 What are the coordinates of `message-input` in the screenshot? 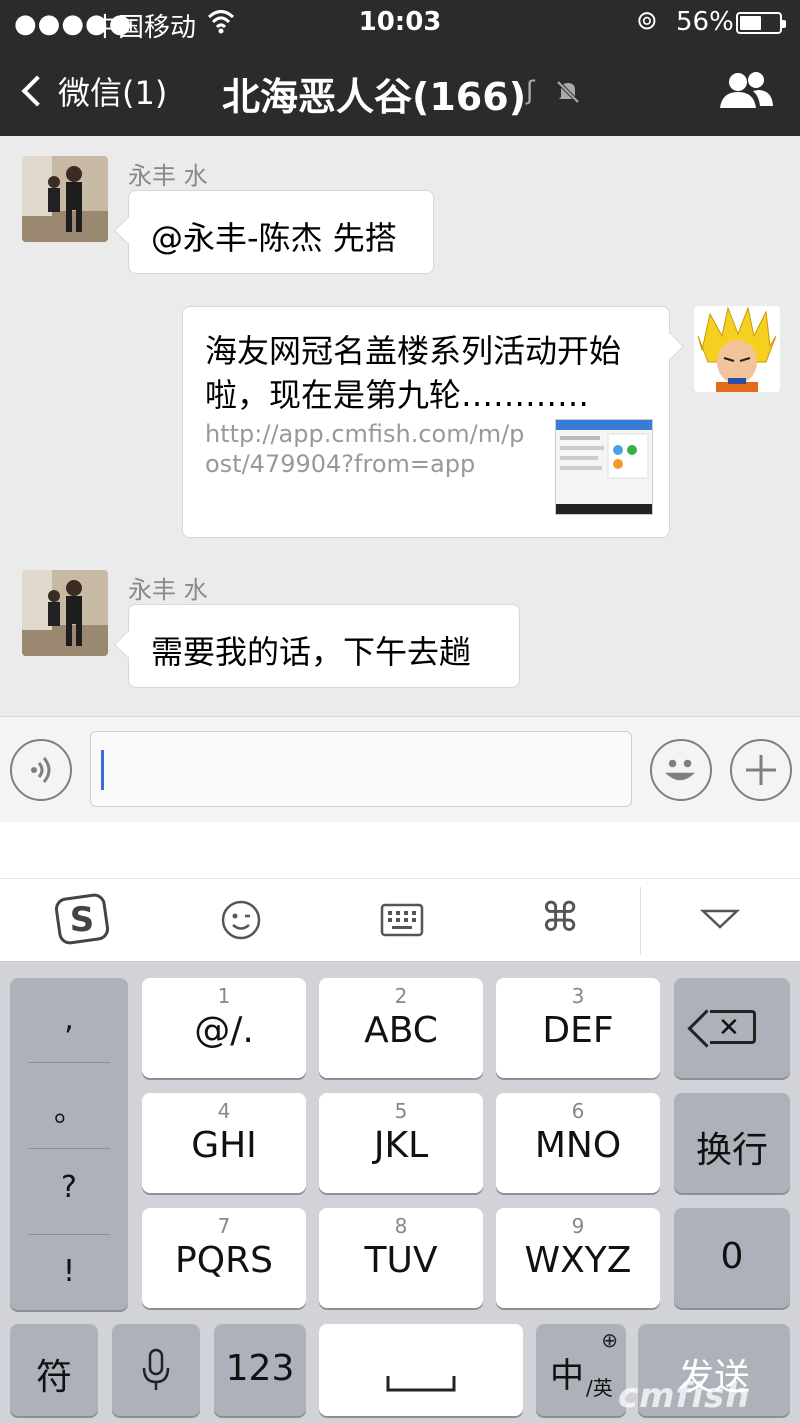 It's located at (361, 769).